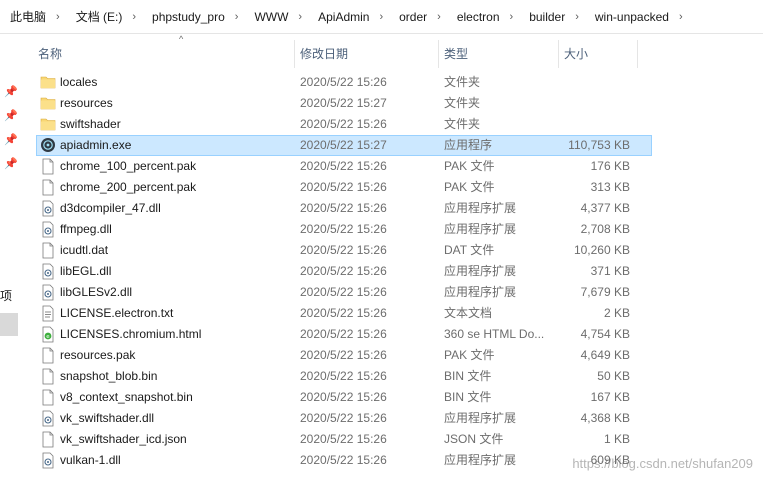 The width and height of the screenshot is (763, 487). Describe the element at coordinates (109, 376) in the screenshot. I see `file-name: snapshot_blob.bin` at that location.